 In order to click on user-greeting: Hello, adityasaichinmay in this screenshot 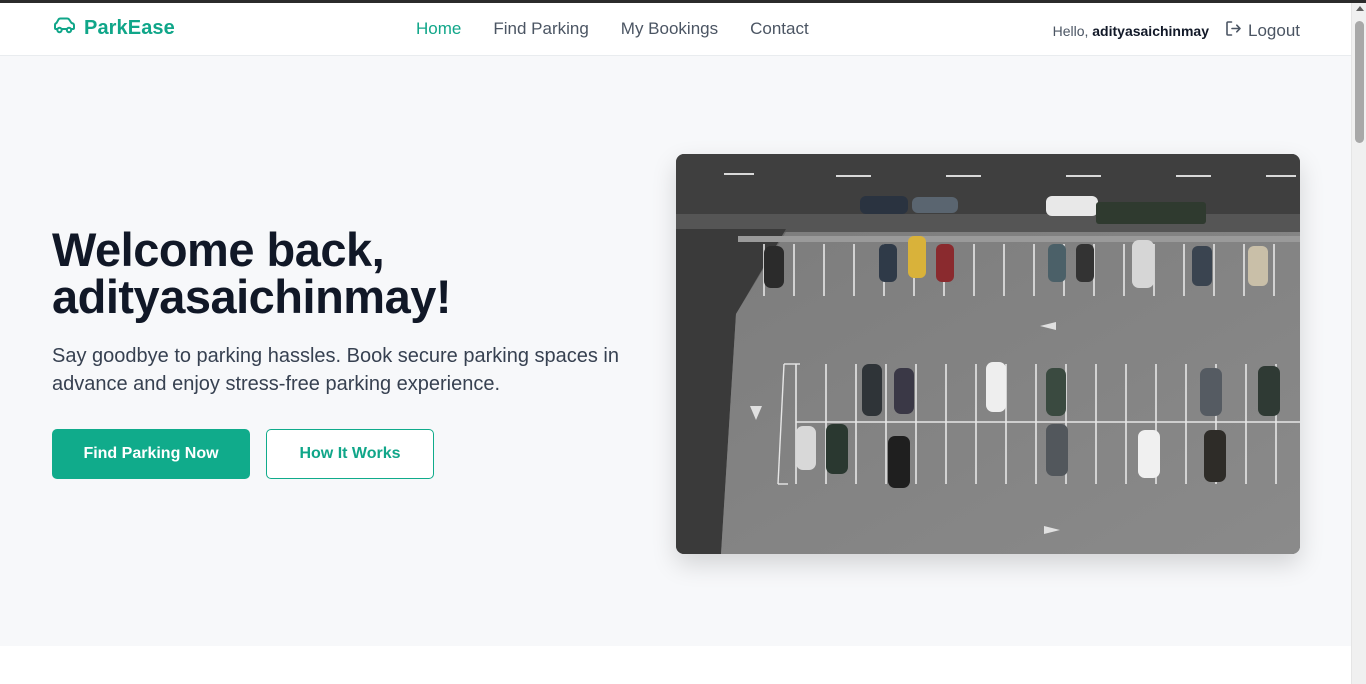, I will do `click(1131, 31)`.